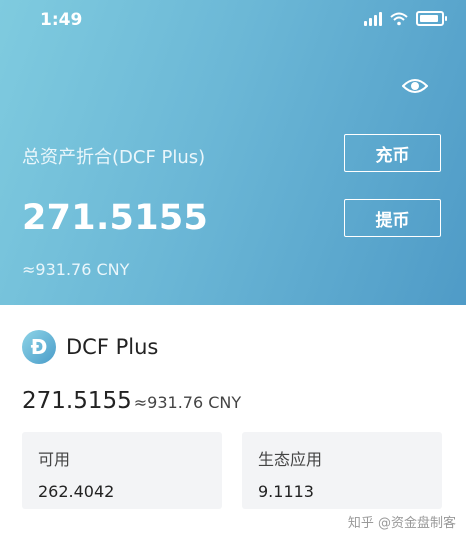 The image size is (466, 540). What do you see at coordinates (115, 218) in the screenshot?
I see `total-assets-amount: 271.5155` at bounding box center [115, 218].